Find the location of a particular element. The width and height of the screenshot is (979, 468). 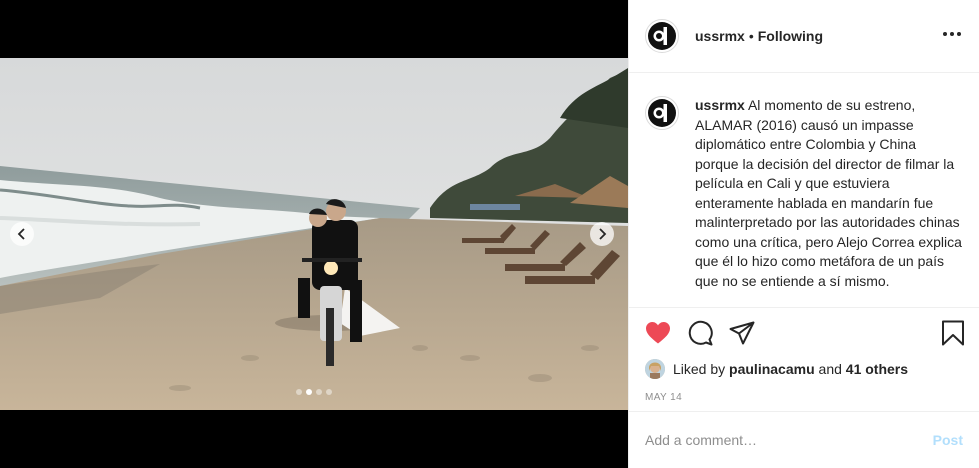

like-button is located at coordinates (658, 333).